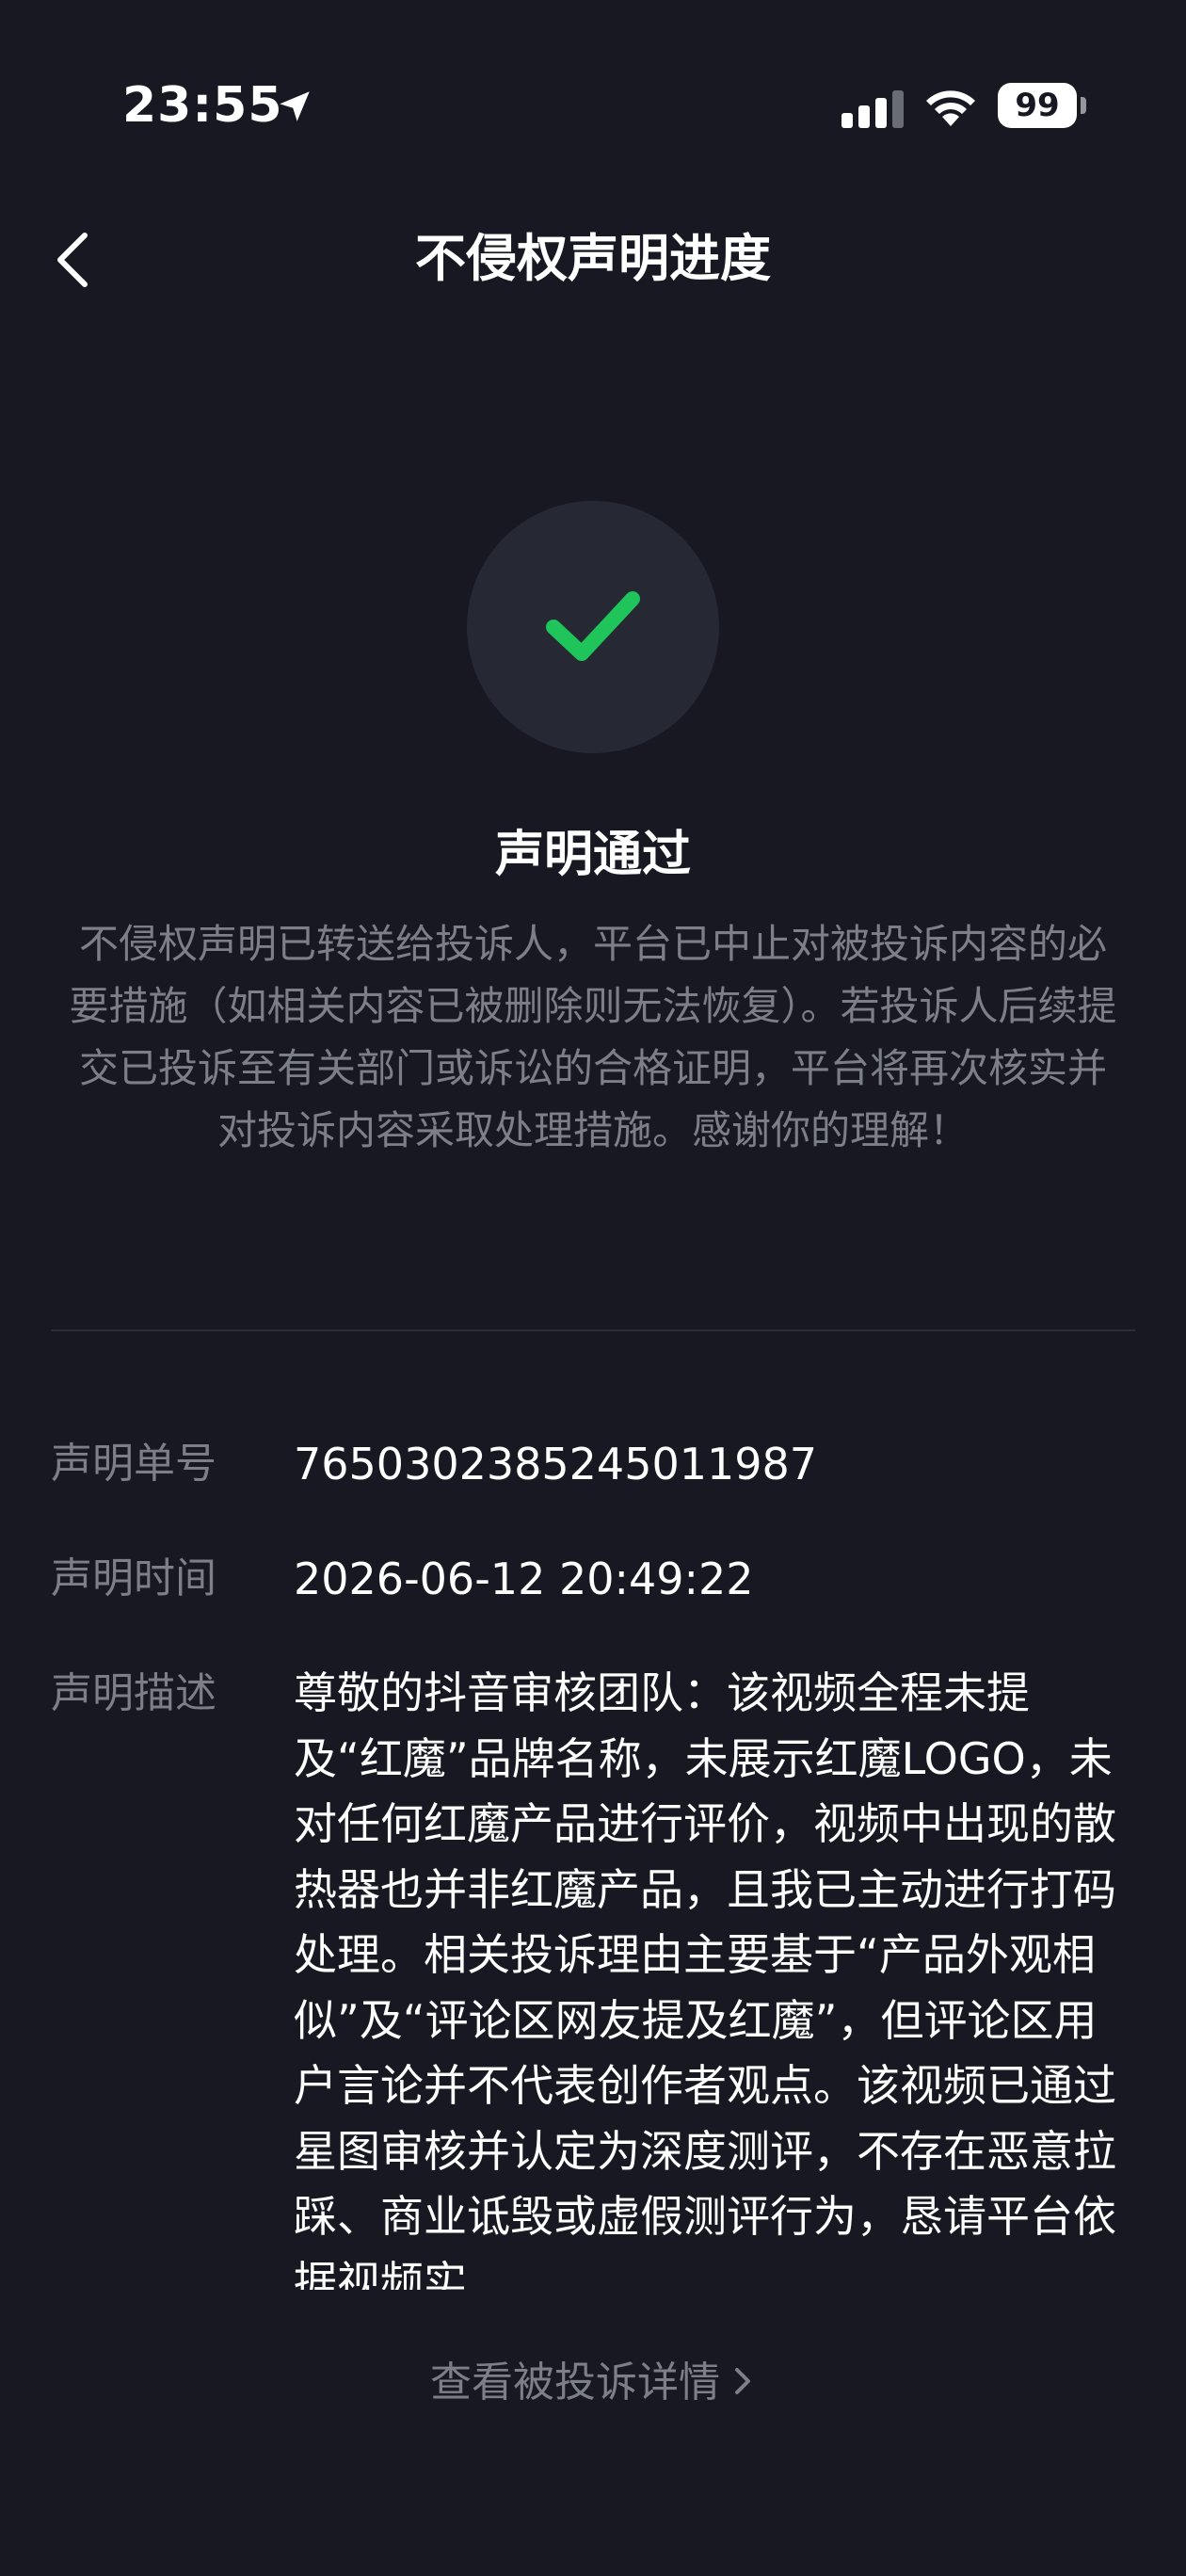 This screenshot has height=2576, width=1186. What do you see at coordinates (133, 1693) in the screenshot?
I see `statement-description-label: 声明描述` at bounding box center [133, 1693].